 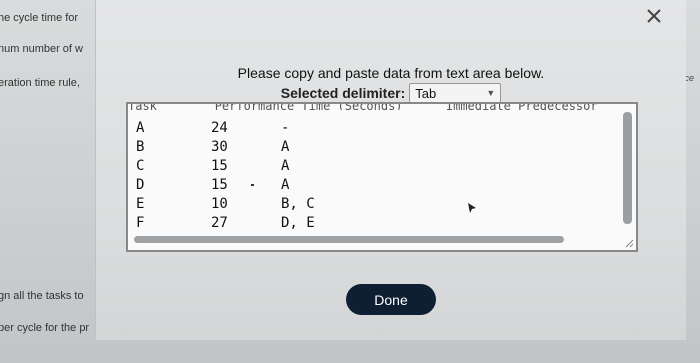 What do you see at coordinates (140, 166) in the screenshot?
I see `task-cell: C` at bounding box center [140, 166].